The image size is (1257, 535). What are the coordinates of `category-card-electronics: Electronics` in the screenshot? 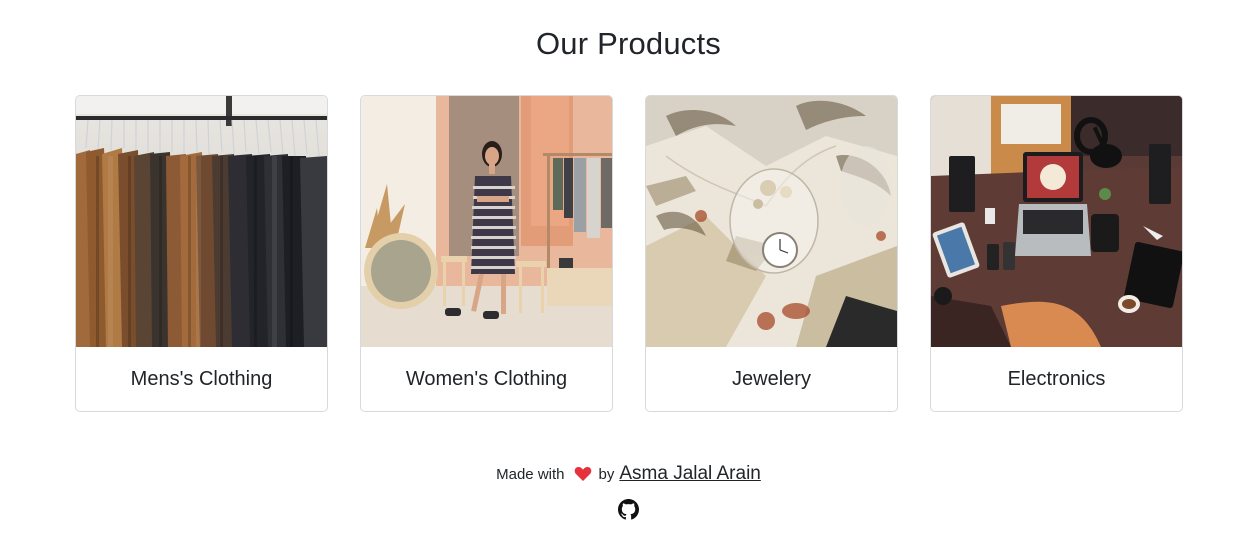 It's located at (1056, 253).